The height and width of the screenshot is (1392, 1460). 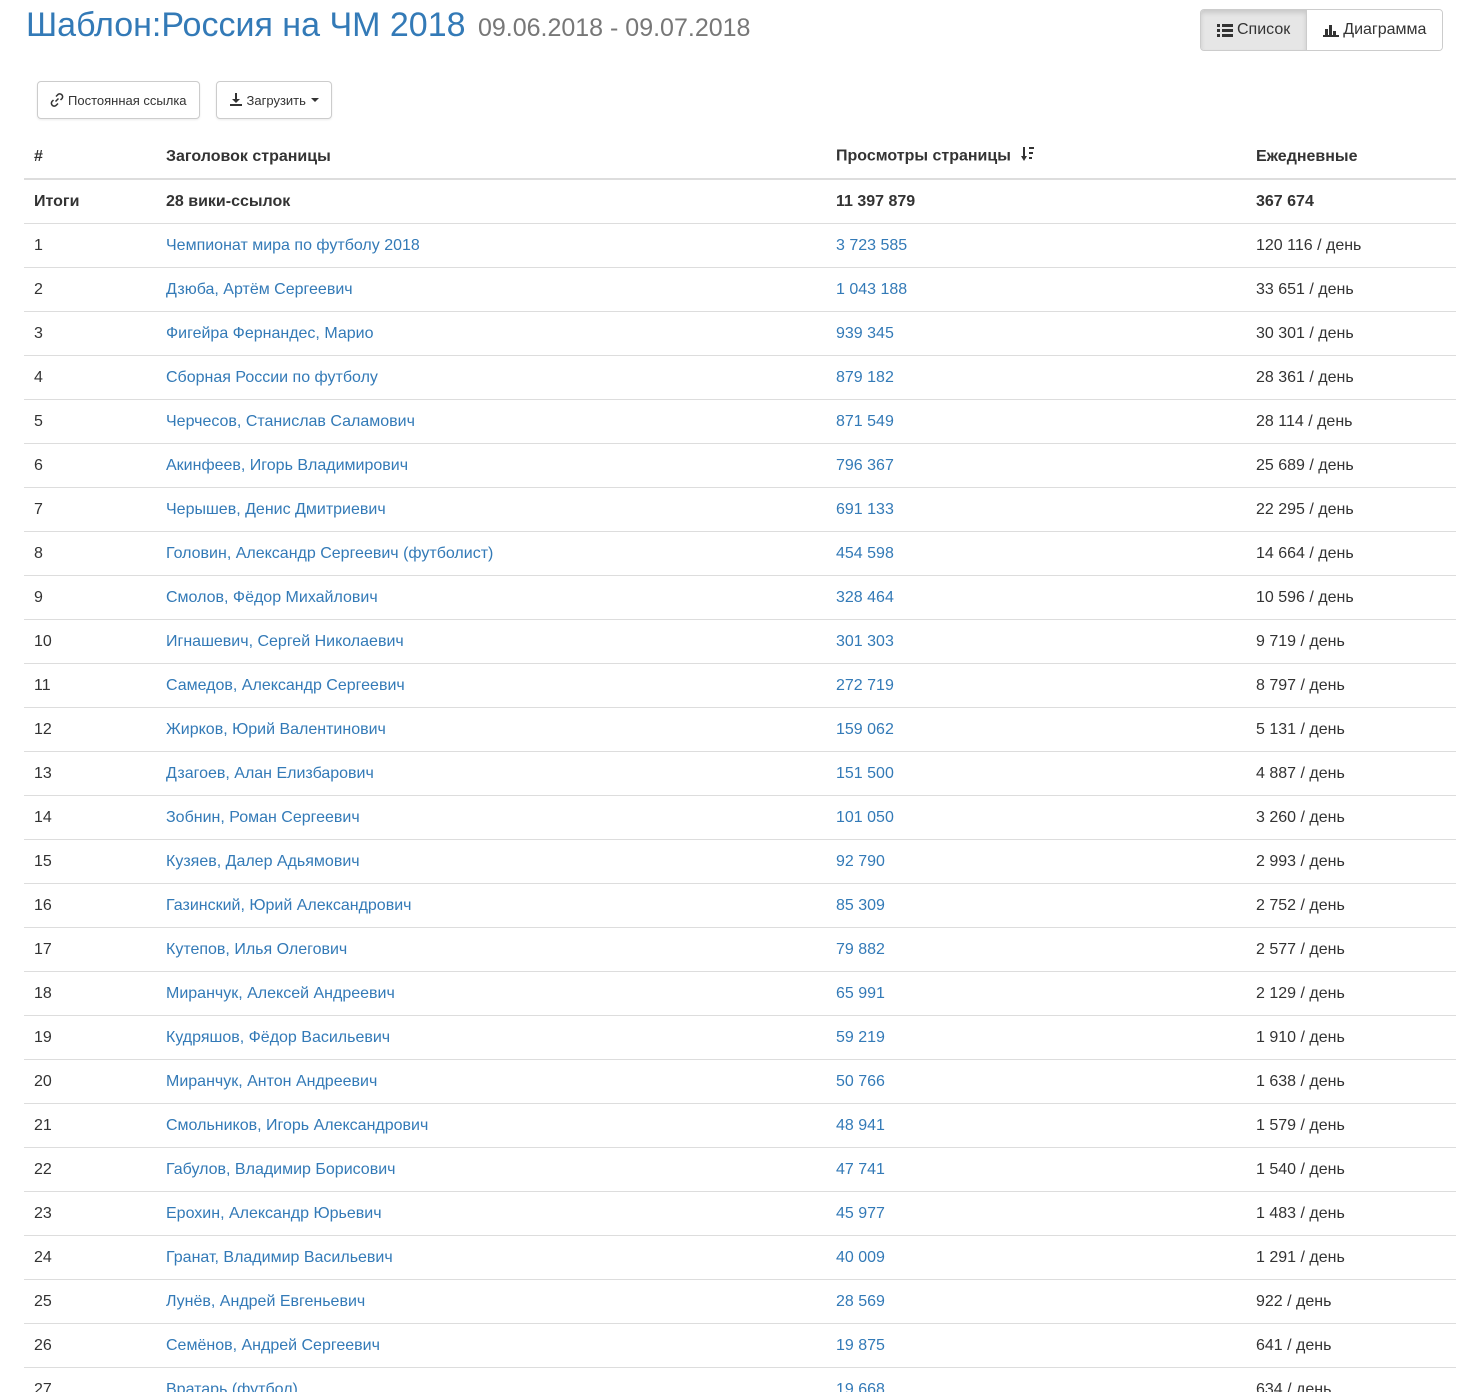 What do you see at coordinates (272, 377) in the screenshot?
I see `page-title-link: Сборная России по футболу` at bounding box center [272, 377].